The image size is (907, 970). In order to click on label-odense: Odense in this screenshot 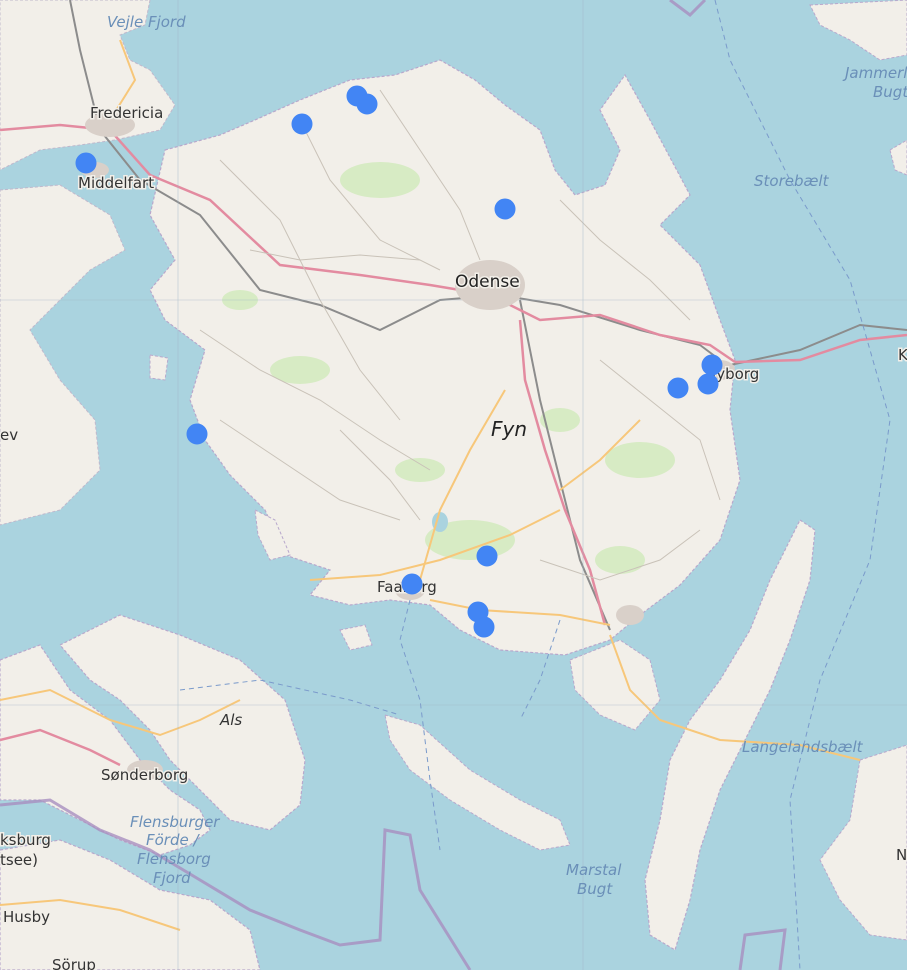, I will do `click(487, 282)`.